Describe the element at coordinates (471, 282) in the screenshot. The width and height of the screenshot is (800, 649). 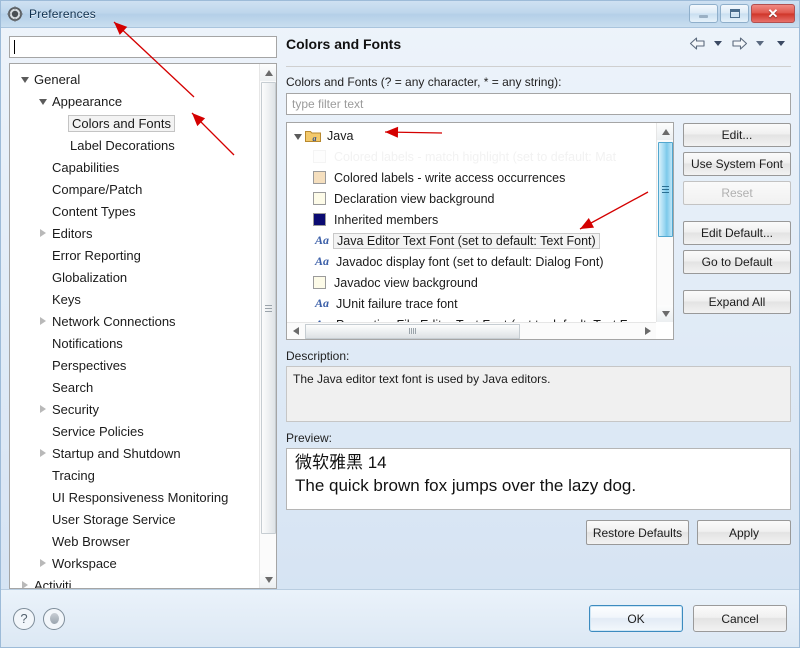
I see `font-list-item: Javadoc view background` at that location.